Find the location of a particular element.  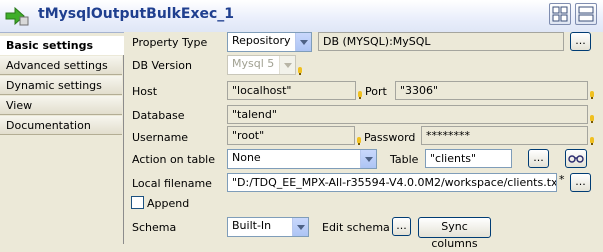

password-label: Password is located at coordinates (390, 137).